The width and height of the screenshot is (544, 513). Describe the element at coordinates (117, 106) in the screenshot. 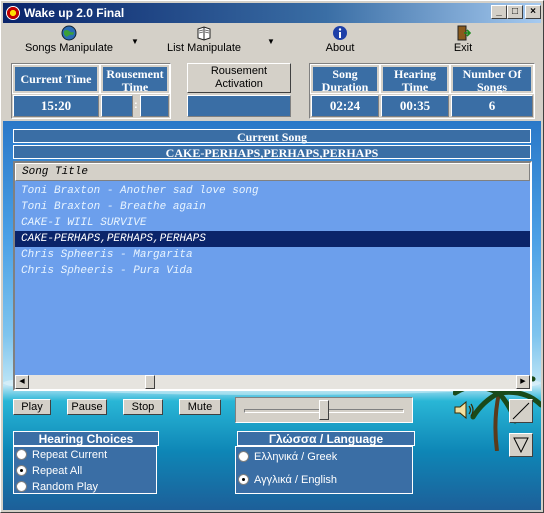

I see `rousement-hour-input` at that location.